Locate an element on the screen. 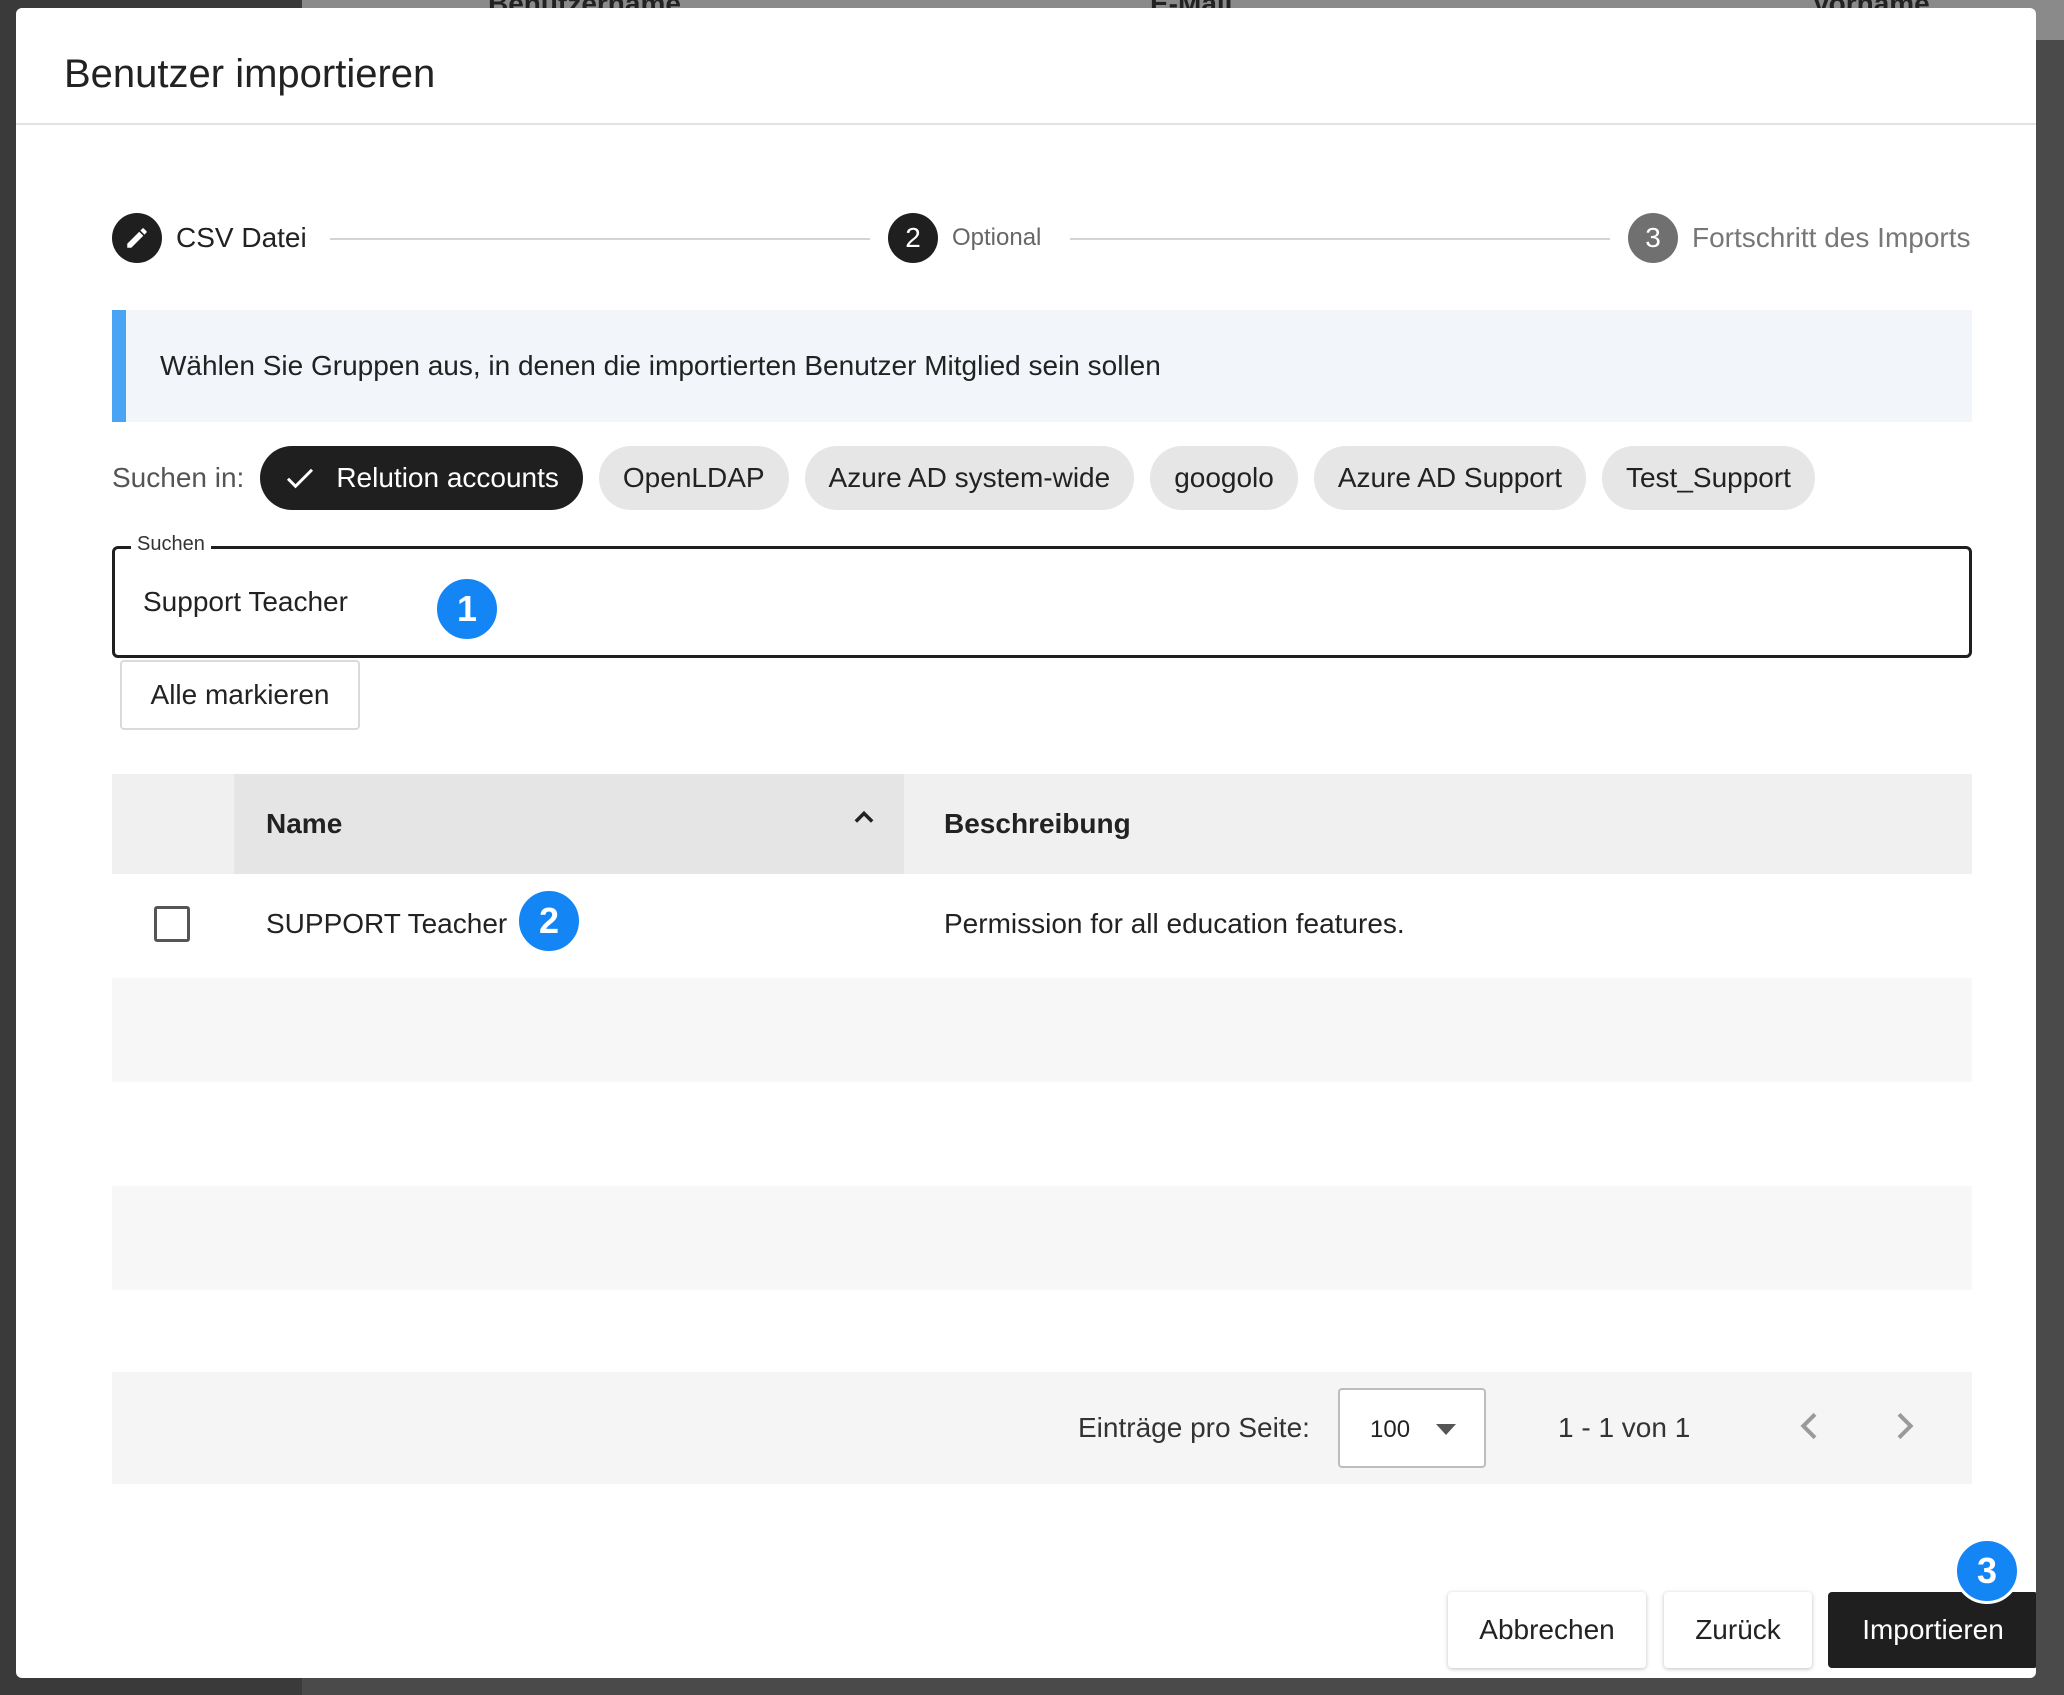  step-label-progress: Fortschritt des Imports is located at coordinates (1831, 237).